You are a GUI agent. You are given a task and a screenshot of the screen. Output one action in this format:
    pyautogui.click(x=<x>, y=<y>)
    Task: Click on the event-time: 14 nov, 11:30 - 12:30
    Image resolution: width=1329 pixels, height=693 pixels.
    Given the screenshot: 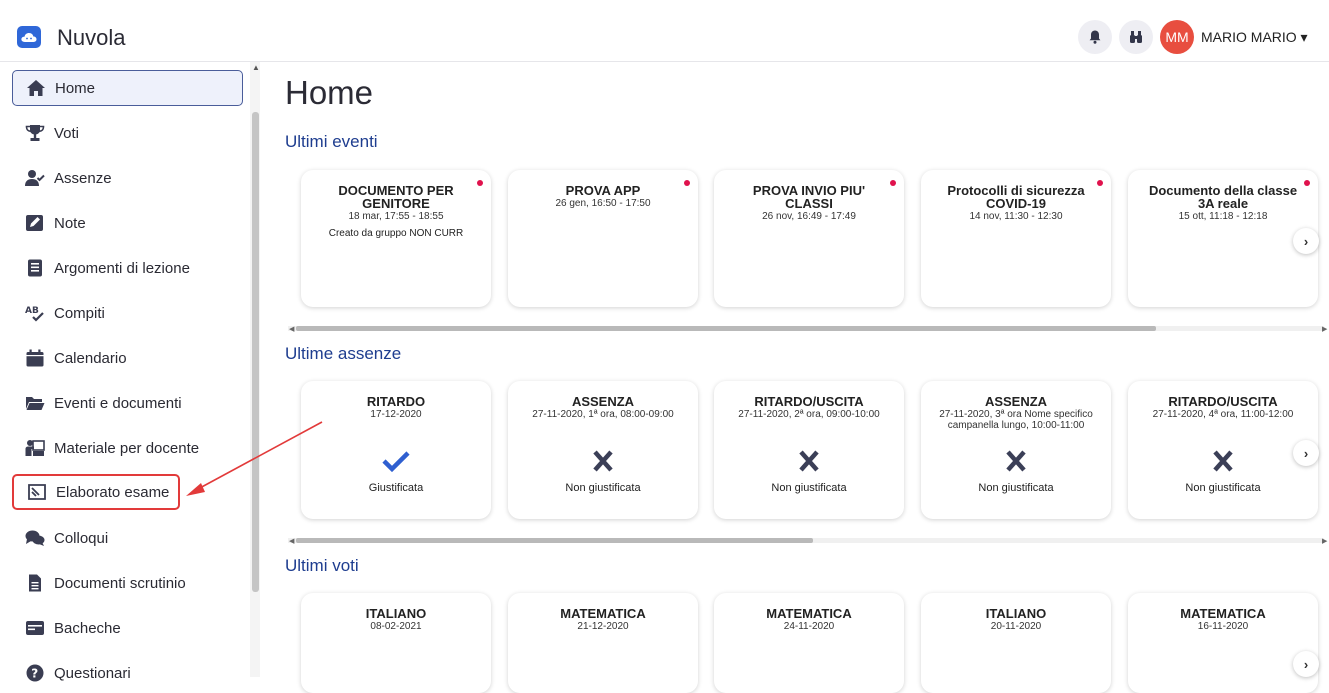 What is the action you would take?
    pyautogui.click(x=1016, y=216)
    